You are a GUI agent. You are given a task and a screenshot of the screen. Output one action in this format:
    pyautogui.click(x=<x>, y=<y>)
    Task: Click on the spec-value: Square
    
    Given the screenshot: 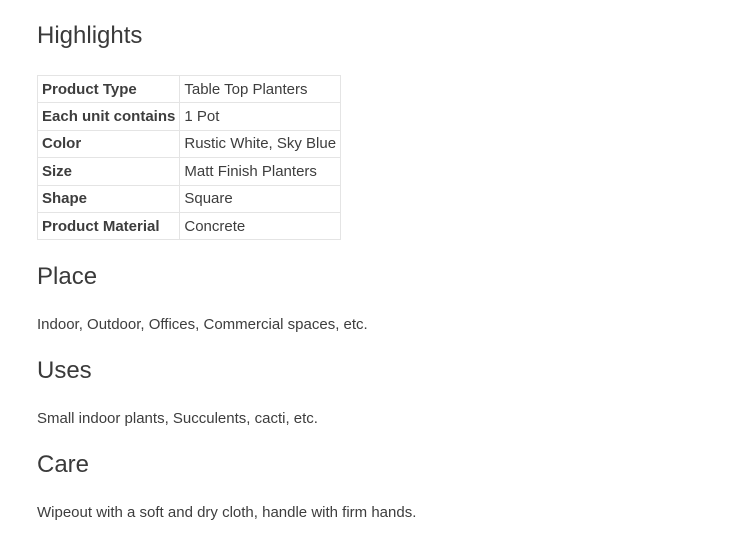 What is the action you would take?
    pyautogui.click(x=260, y=198)
    